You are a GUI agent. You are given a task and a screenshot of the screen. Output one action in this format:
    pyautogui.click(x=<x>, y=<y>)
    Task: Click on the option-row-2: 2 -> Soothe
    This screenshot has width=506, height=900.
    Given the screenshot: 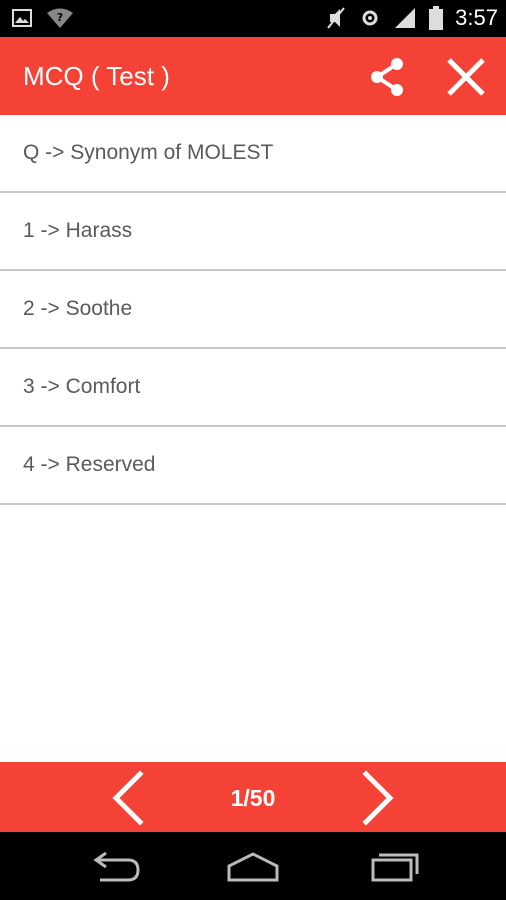 What is the action you would take?
    pyautogui.click(x=253, y=310)
    